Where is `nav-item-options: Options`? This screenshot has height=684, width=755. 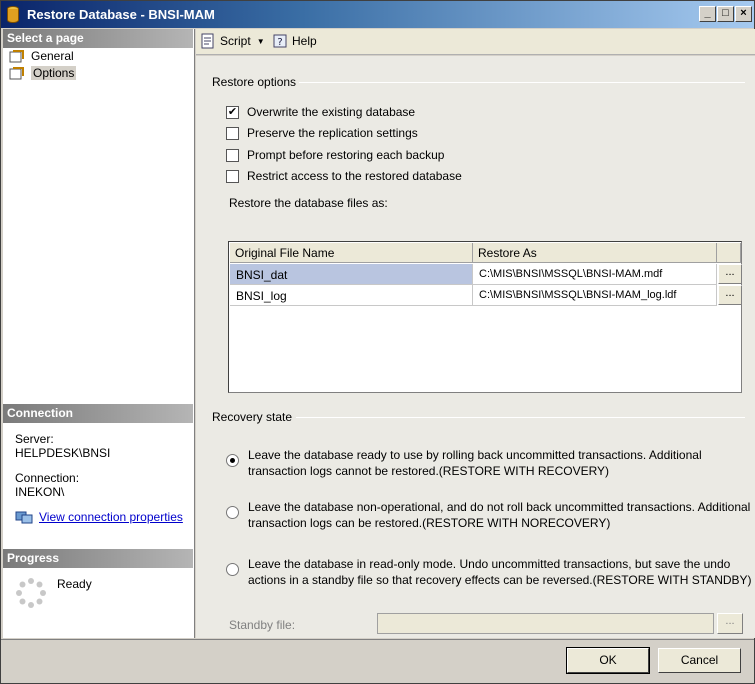 nav-item-options: Options is located at coordinates (43, 72).